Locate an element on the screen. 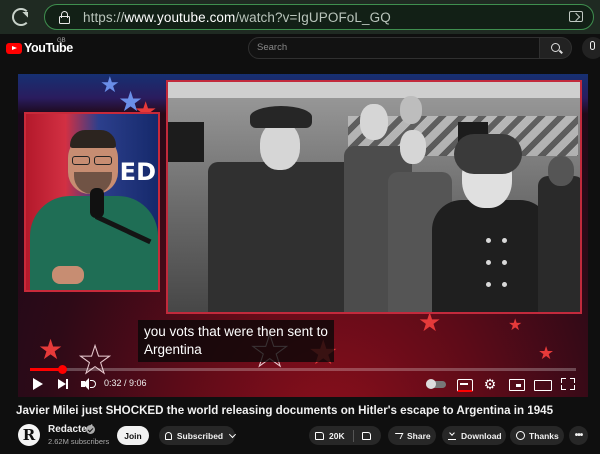 Image resolution: width=600 pixels, height=454 pixels. subscribed-button: Subscribed is located at coordinates (198, 435).